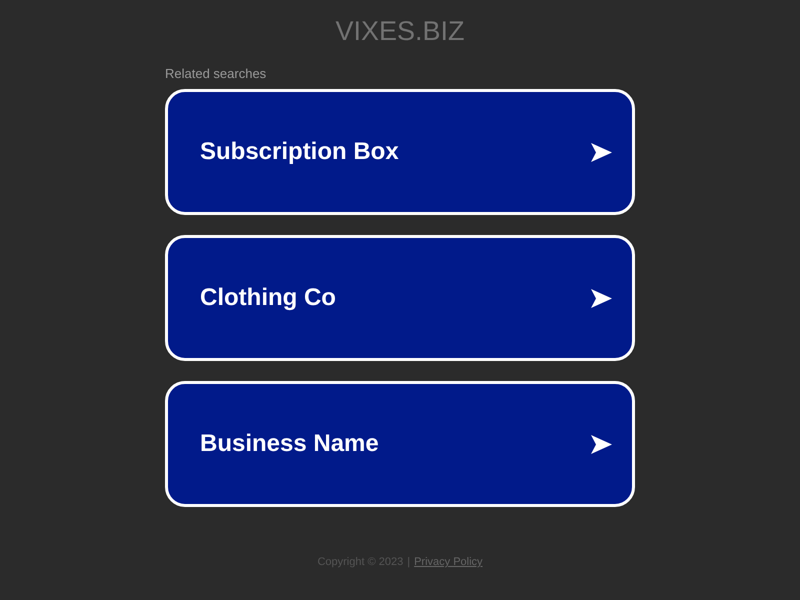 The image size is (800, 600). Describe the element at coordinates (400, 152) in the screenshot. I see `search-link: Subscription Box` at that location.